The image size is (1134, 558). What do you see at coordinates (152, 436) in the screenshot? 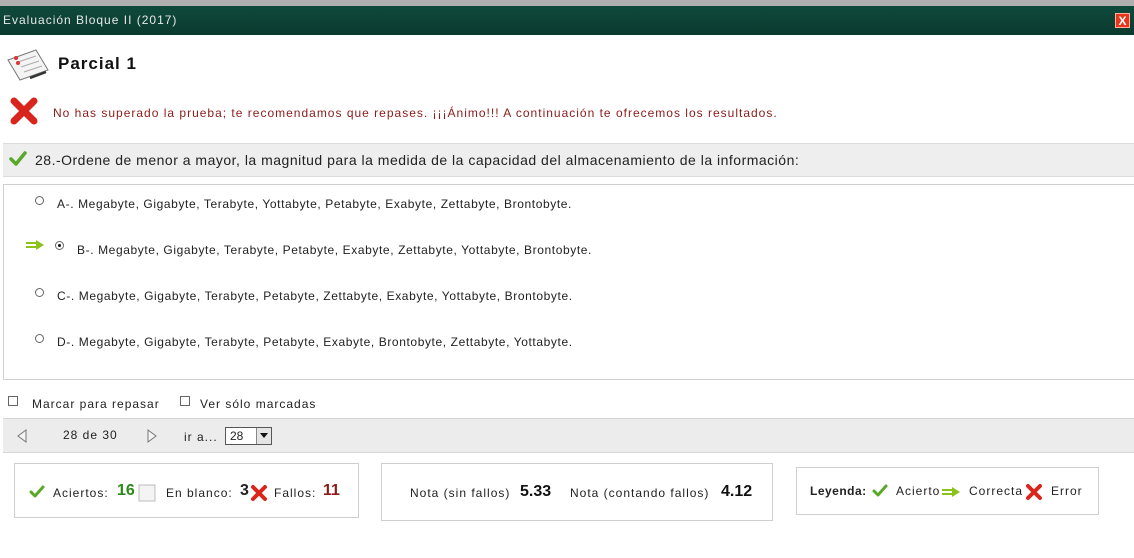
I see `next-arrow-icon` at bounding box center [152, 436].